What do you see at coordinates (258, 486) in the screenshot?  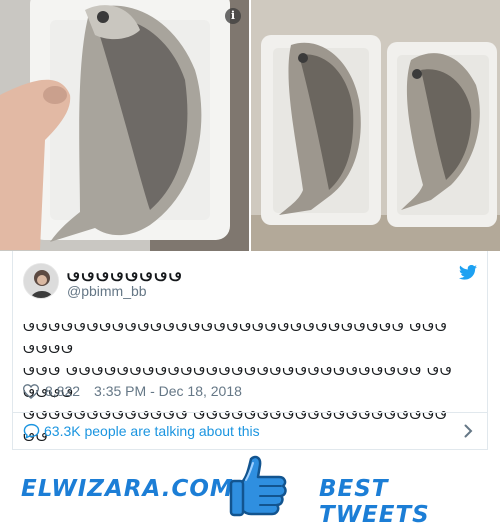 I see `thumbs-up-icon` at bounding box center [258, 486].